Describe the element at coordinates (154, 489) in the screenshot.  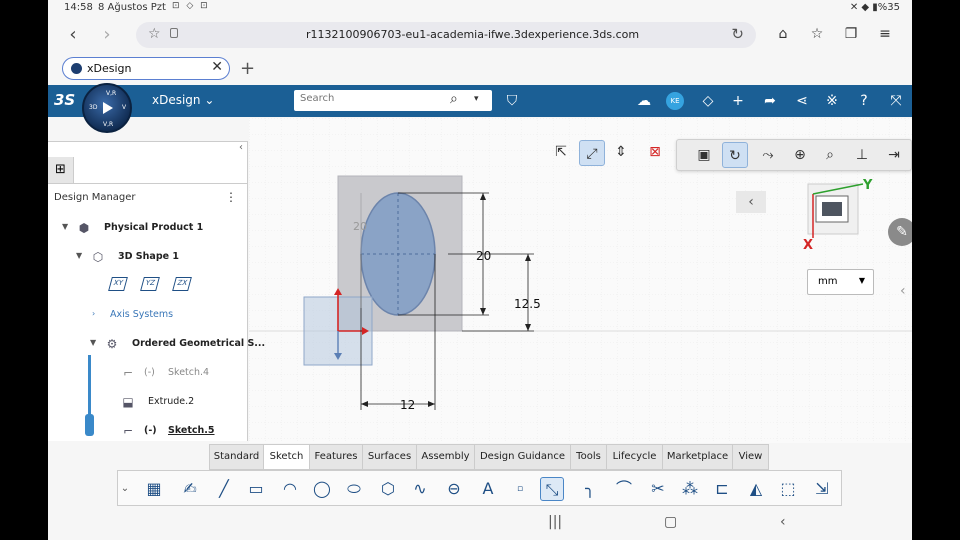
I see `sketch-grid-icon: ▦` at that location.